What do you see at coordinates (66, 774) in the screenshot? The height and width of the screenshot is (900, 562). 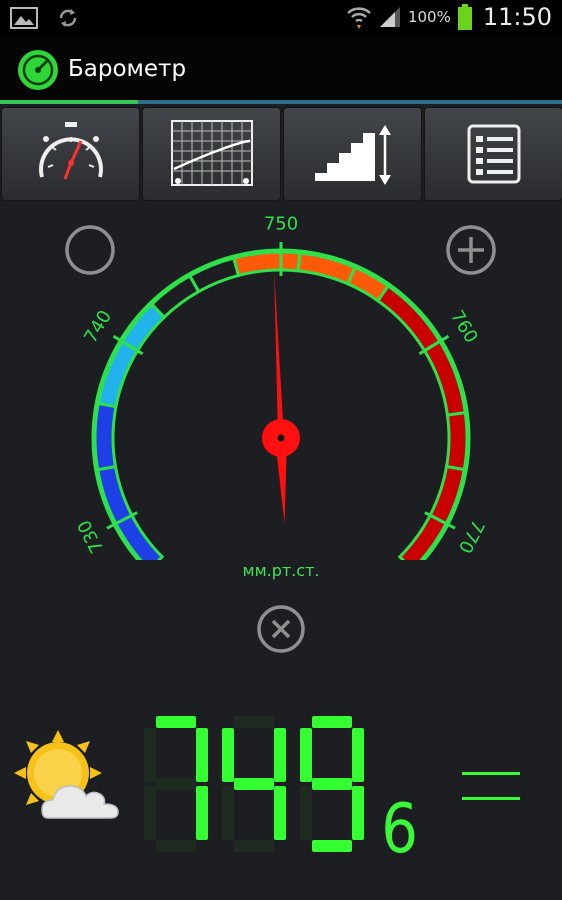 I see `partly-cloudy-icon` at bounding box center [66, 774].